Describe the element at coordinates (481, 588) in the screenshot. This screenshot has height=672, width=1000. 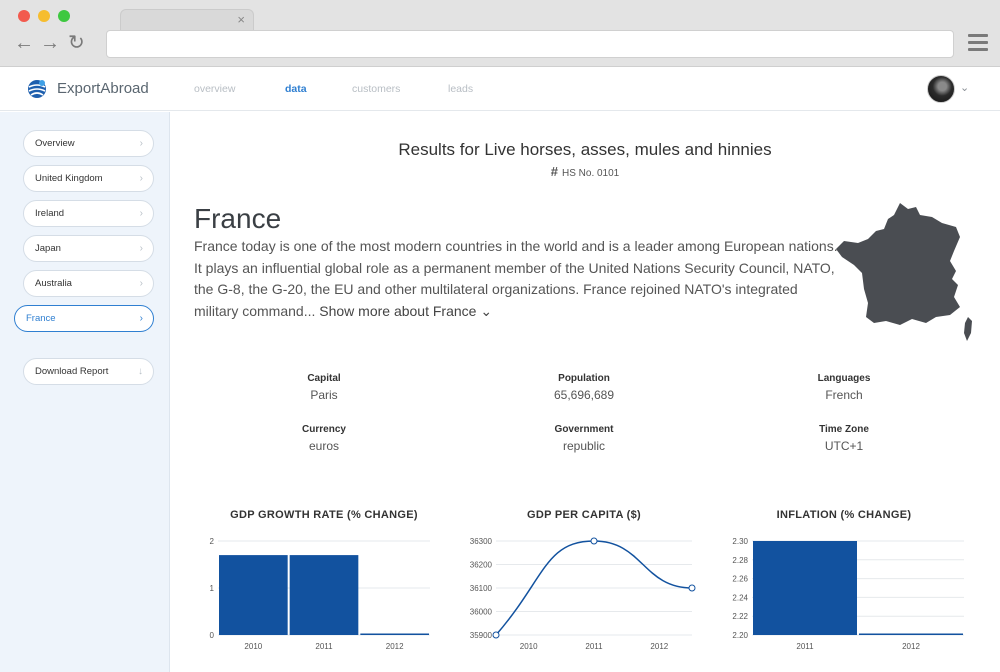
I see `y-tick-label: 36100` at that location.